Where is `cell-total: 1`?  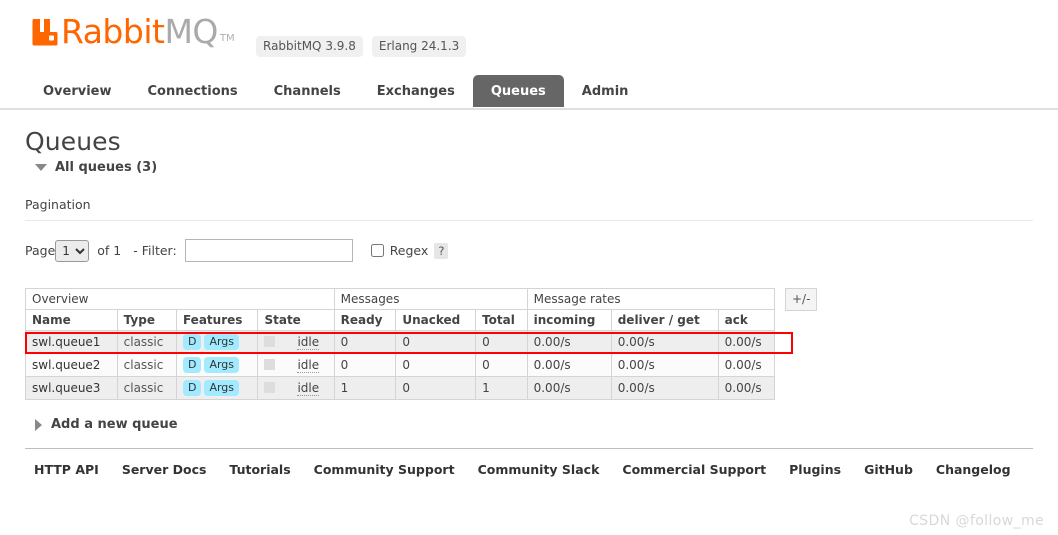
cell-total: 1 is located at coordinates (501, 388).